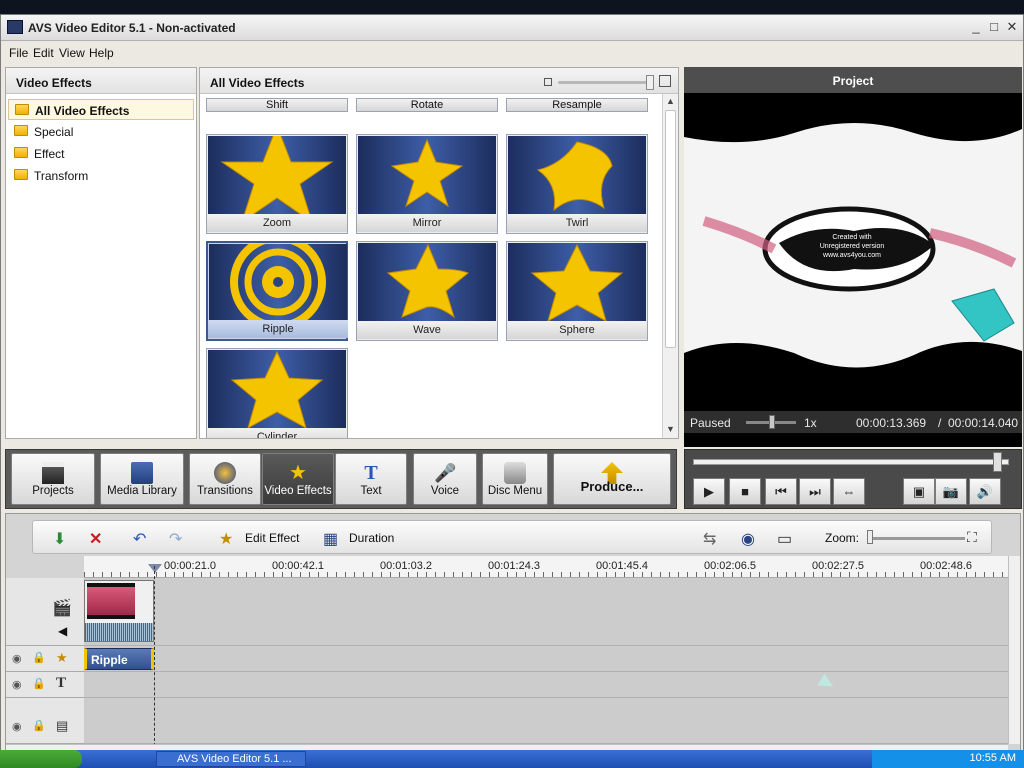  What do you see at coordinates (670, 101) in the screenshot?
I see `scroll-up-icon: ▲` at bounding box center [670, 101].